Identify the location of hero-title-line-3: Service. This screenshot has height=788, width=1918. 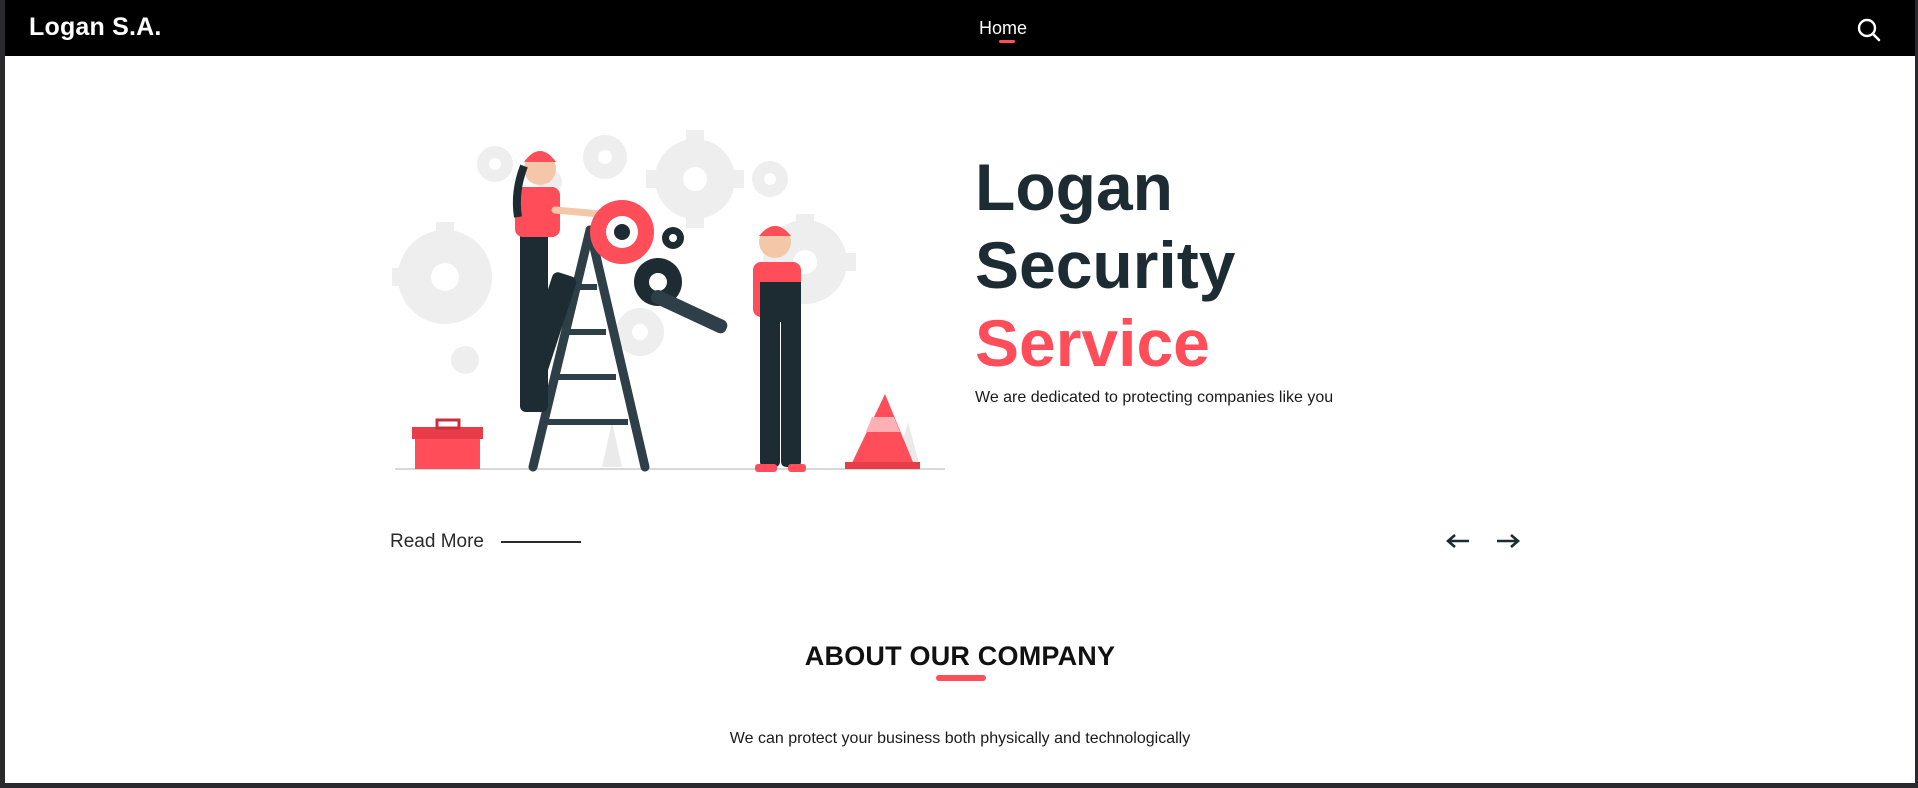
(1092, 343).